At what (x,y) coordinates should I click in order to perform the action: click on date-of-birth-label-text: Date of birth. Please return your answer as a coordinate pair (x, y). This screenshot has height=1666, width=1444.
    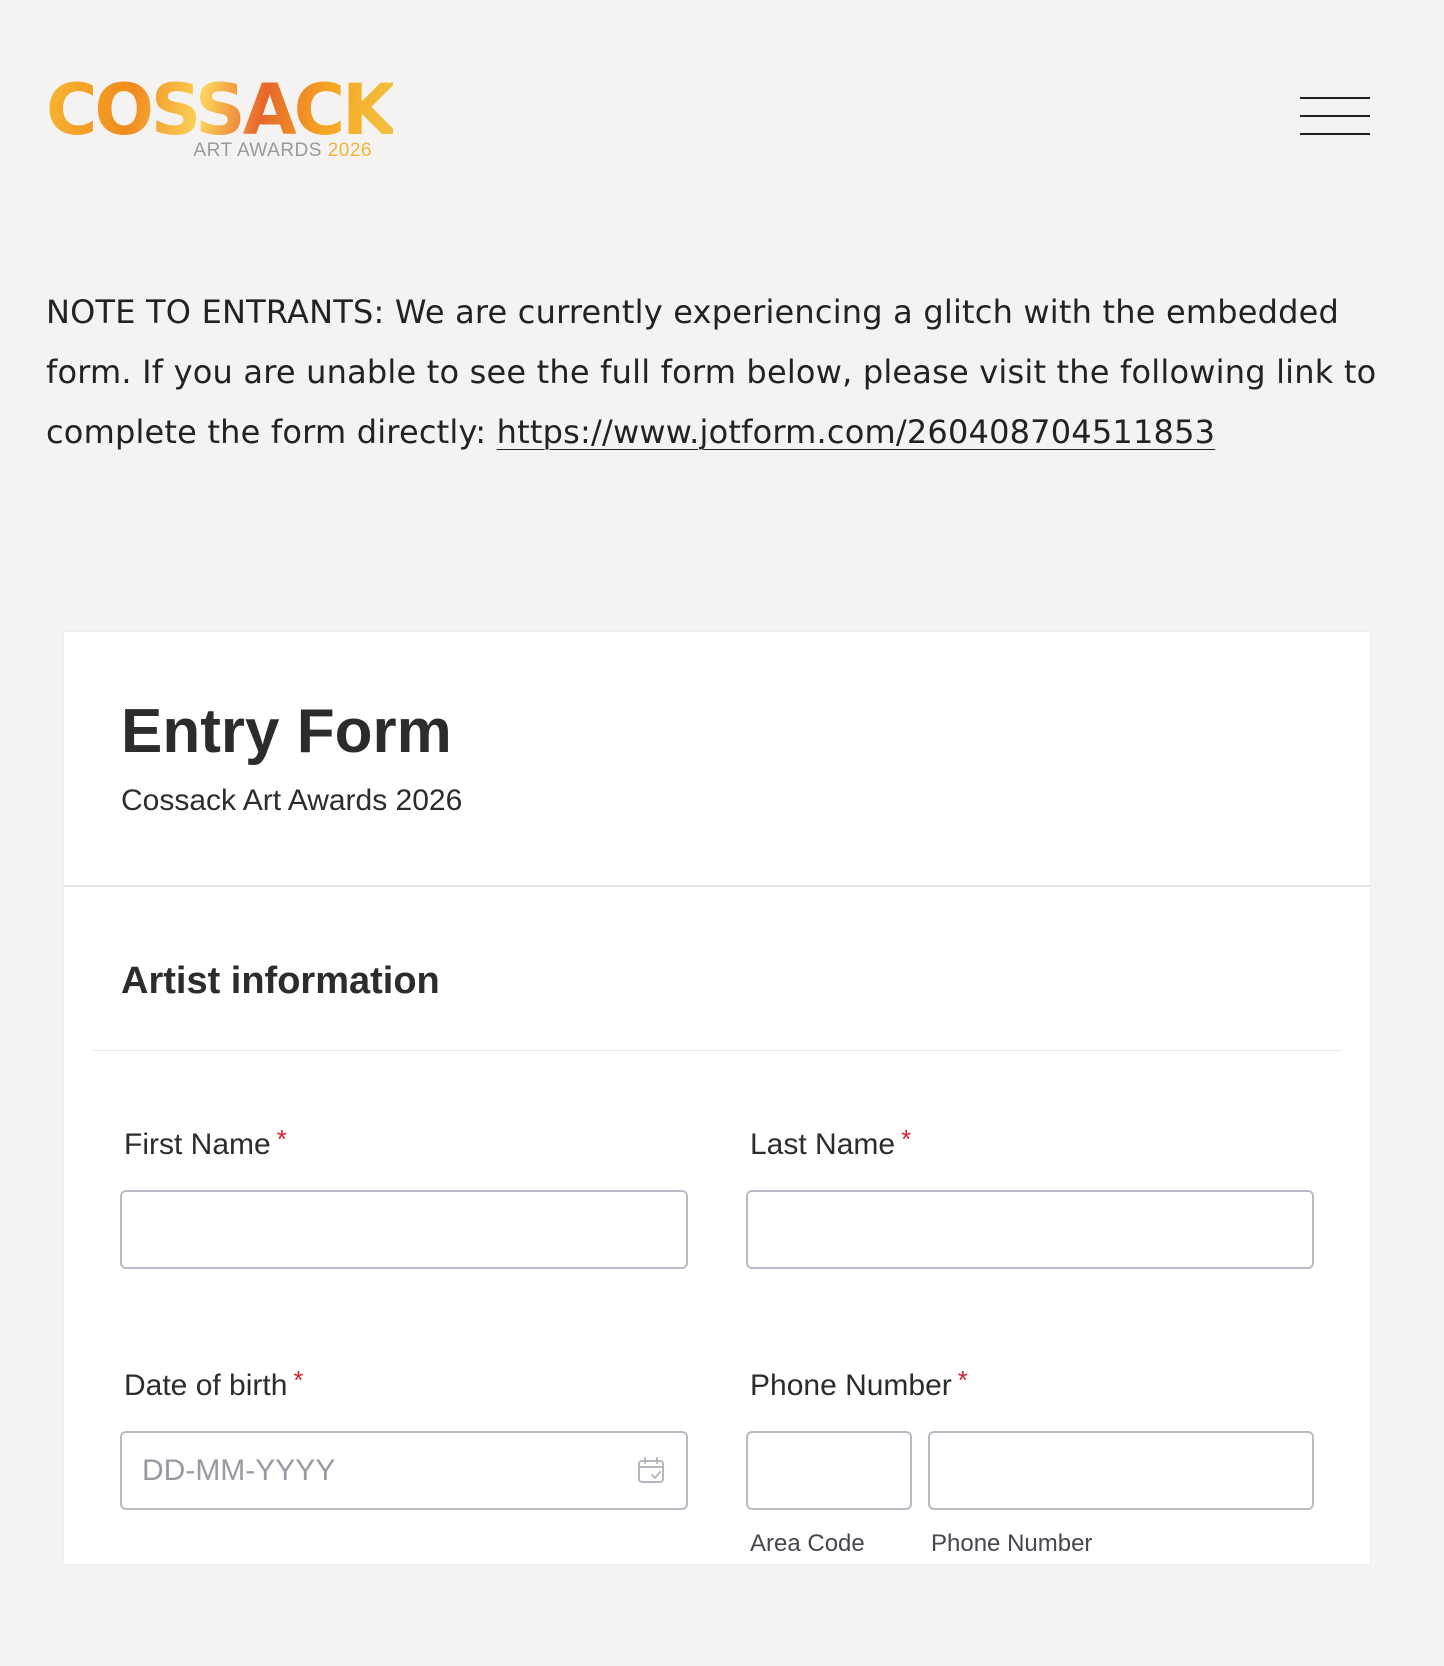
    Looking at the image, I should click on (206, 1385).